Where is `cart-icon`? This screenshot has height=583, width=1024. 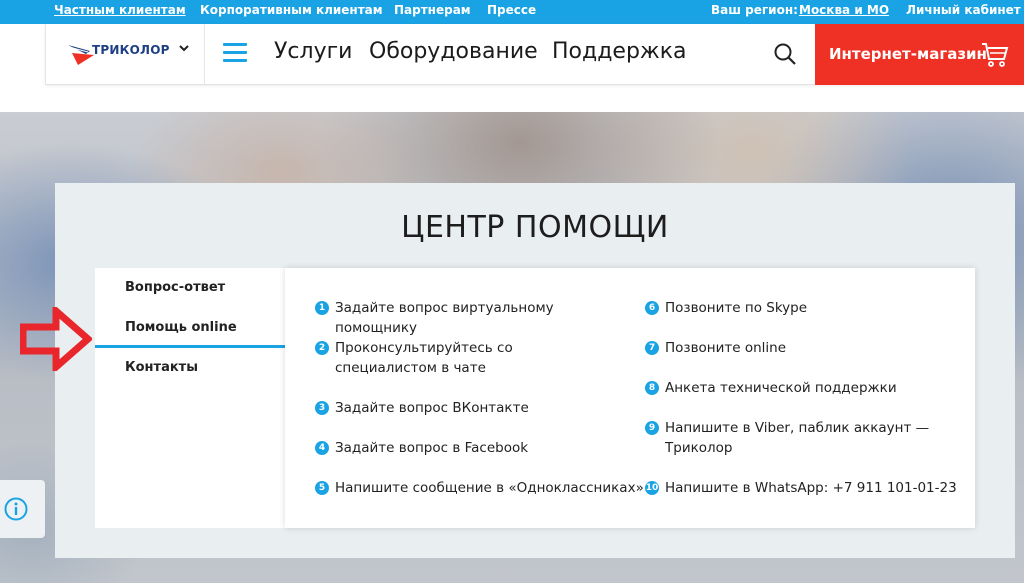 cart-icon is located at coordinates (995, 55).